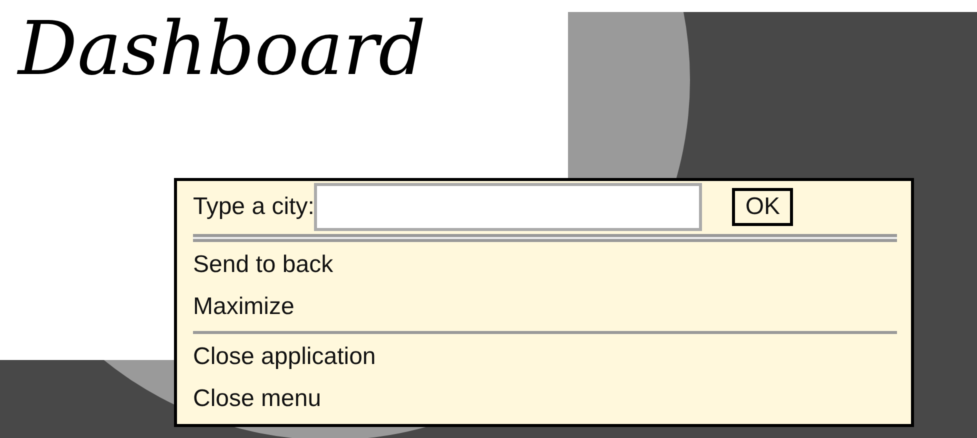 The image size is (977, 438). What do you see at coordinates (222, 49) in the screenshot?
I see `dashboard-title: Dashboard` at bounding box center [222, 49].